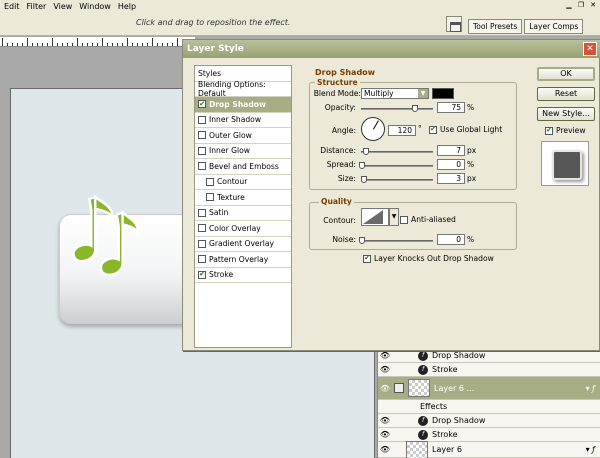 The image size is (600, 458). What do you see at coordinates (565, 163) in the screenshot?
I see `style-preview-thumbnail` at bounding box center [565, 163].